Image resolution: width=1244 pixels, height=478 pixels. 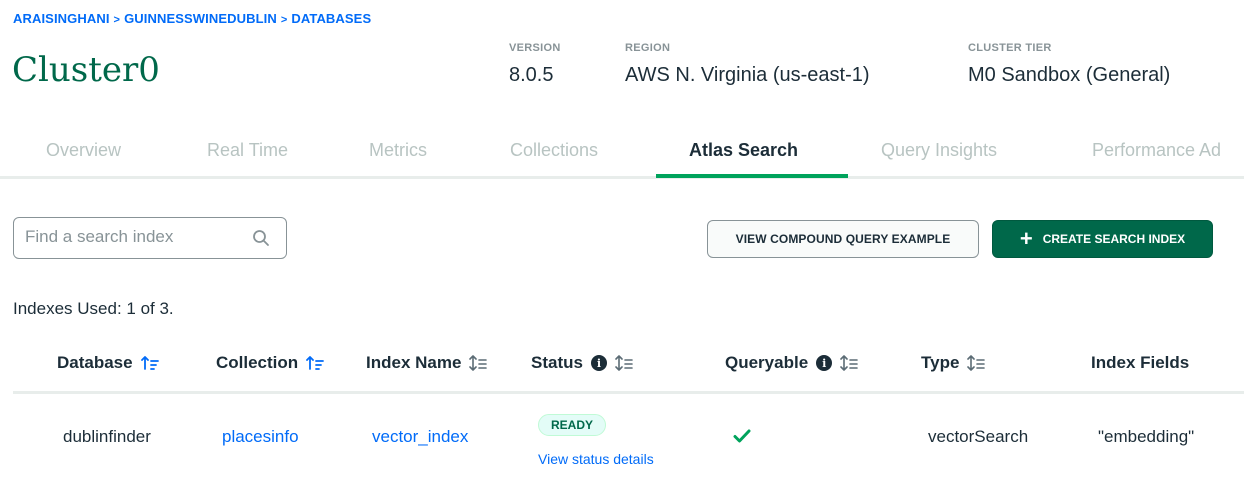 I want to click on header-type: Type, so click(x=953, y=363).